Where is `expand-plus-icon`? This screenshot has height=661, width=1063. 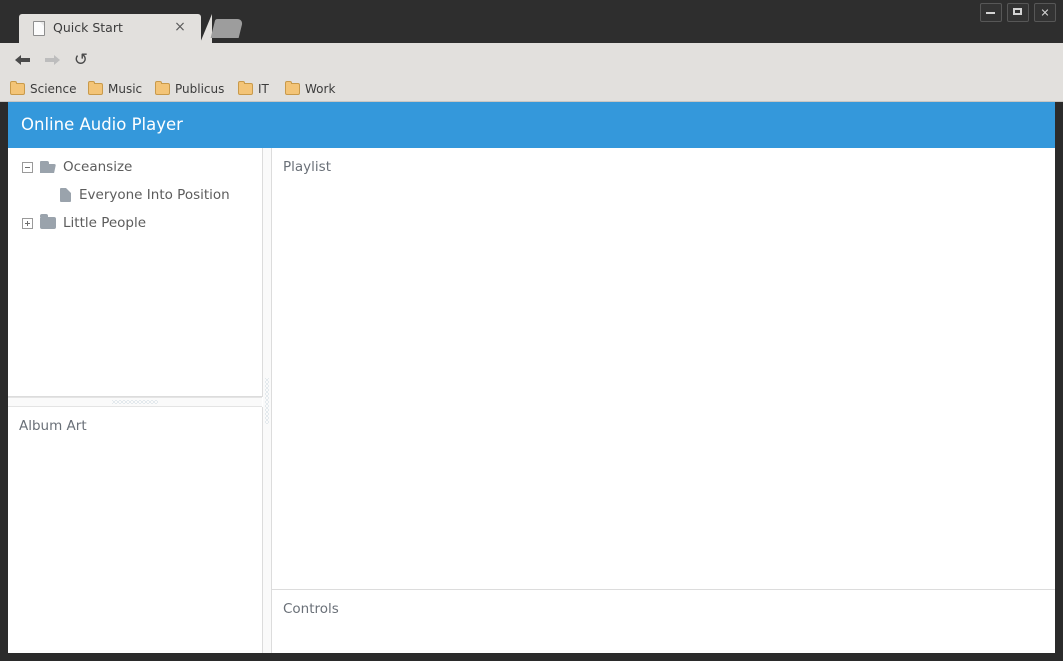
expand-plus-icon is located at coordinates (27, 223).